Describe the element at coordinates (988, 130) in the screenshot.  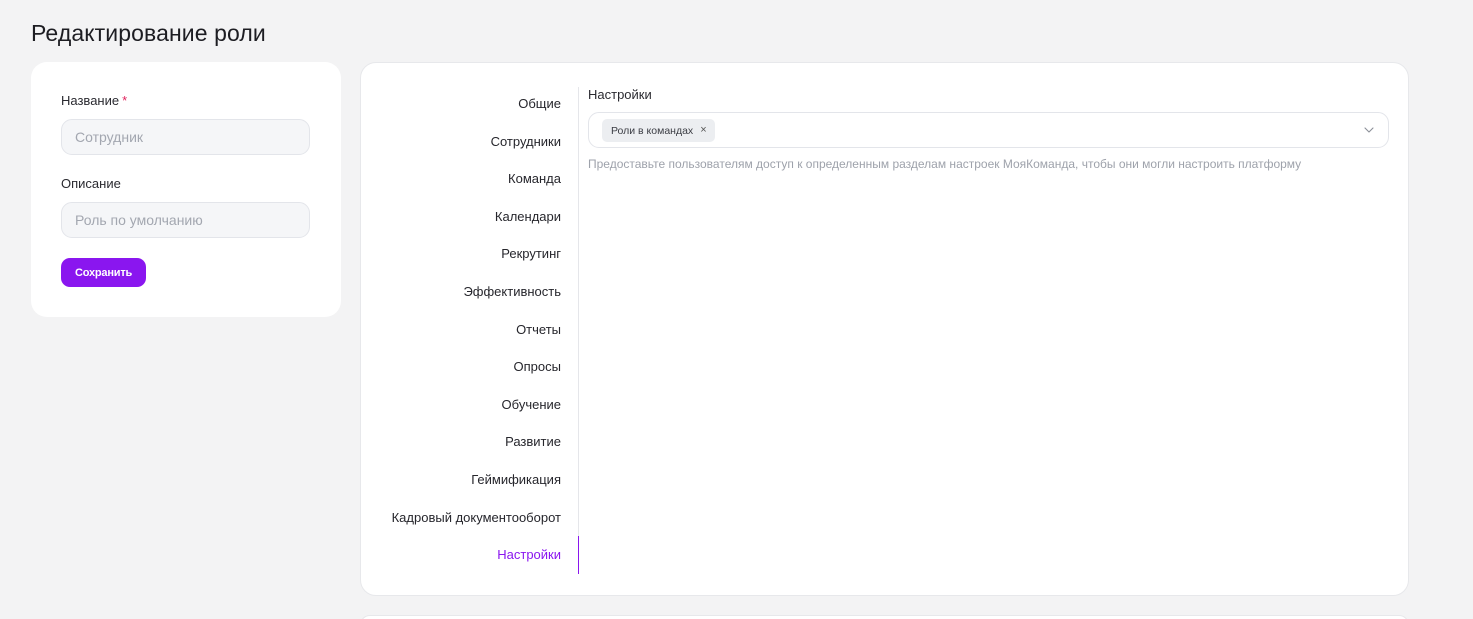
I see `settings-multiselect: Роли в командах ×` at that location.